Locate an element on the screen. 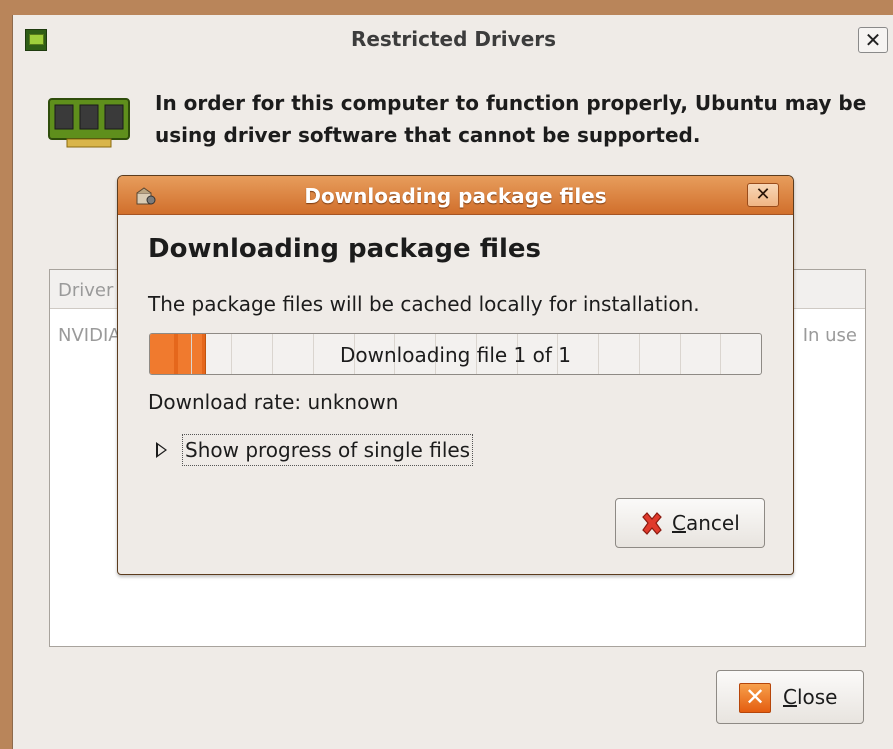 Image resolution: width=893 pixels, height=749 pixels. close-button: ✕ Close is located at coordinates (790, 697).